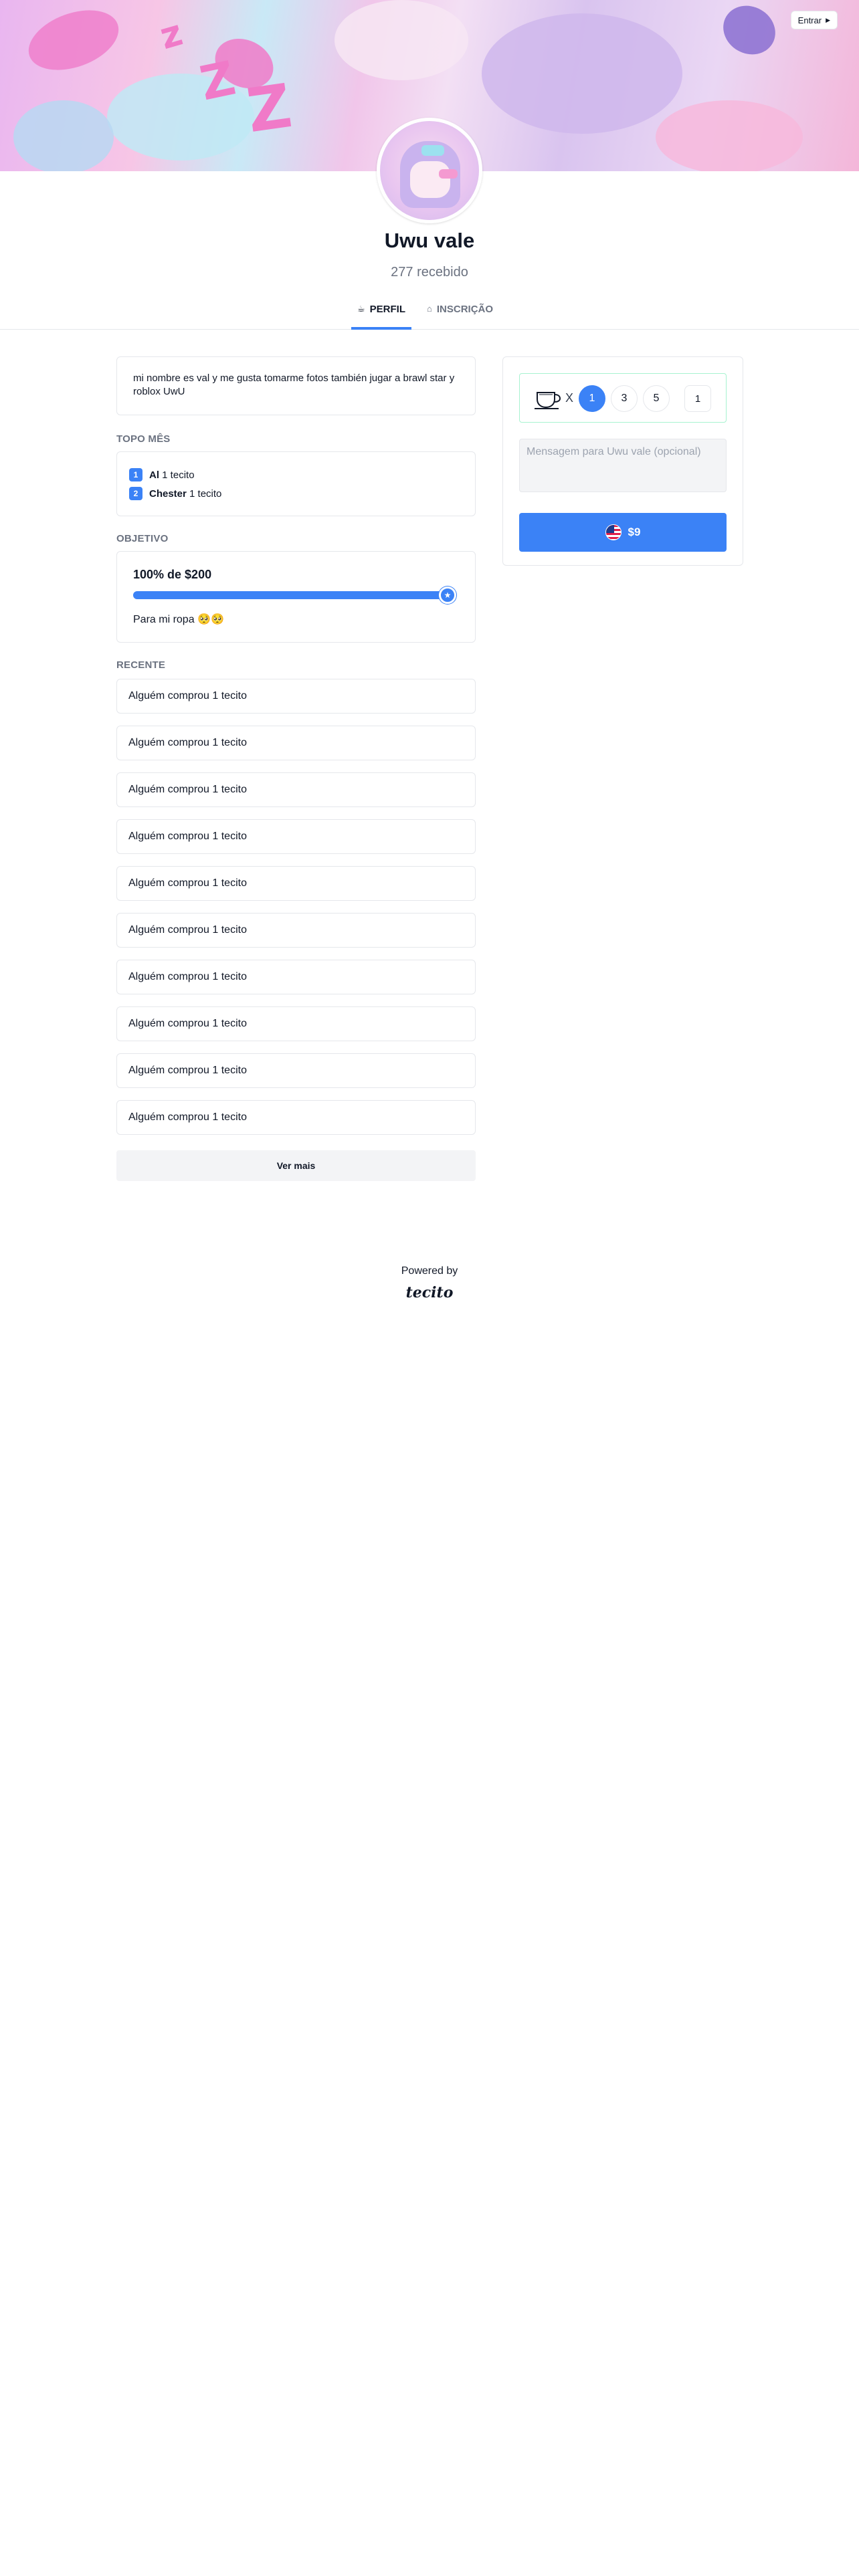 Image resolution: width=859 pixels, height=2576 pixels. I want to click on tab-bar: ☕ PERFIL ⌂ INSCRIÇÃO, so click(429, 312).